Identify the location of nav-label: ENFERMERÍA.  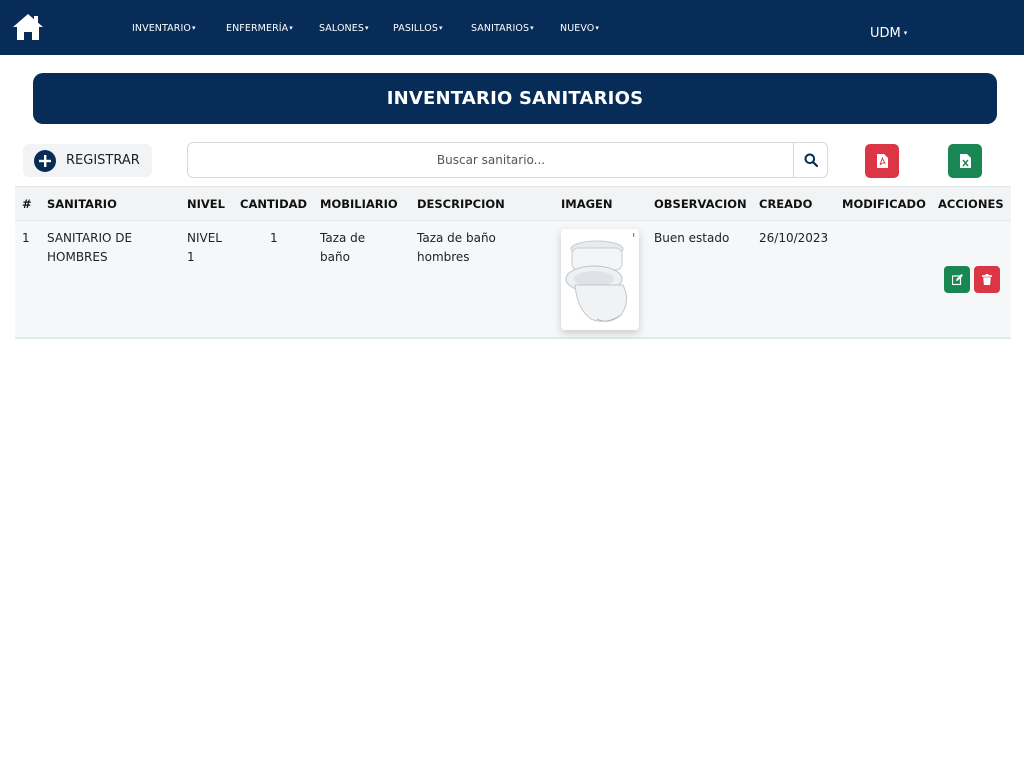
(257, 28).